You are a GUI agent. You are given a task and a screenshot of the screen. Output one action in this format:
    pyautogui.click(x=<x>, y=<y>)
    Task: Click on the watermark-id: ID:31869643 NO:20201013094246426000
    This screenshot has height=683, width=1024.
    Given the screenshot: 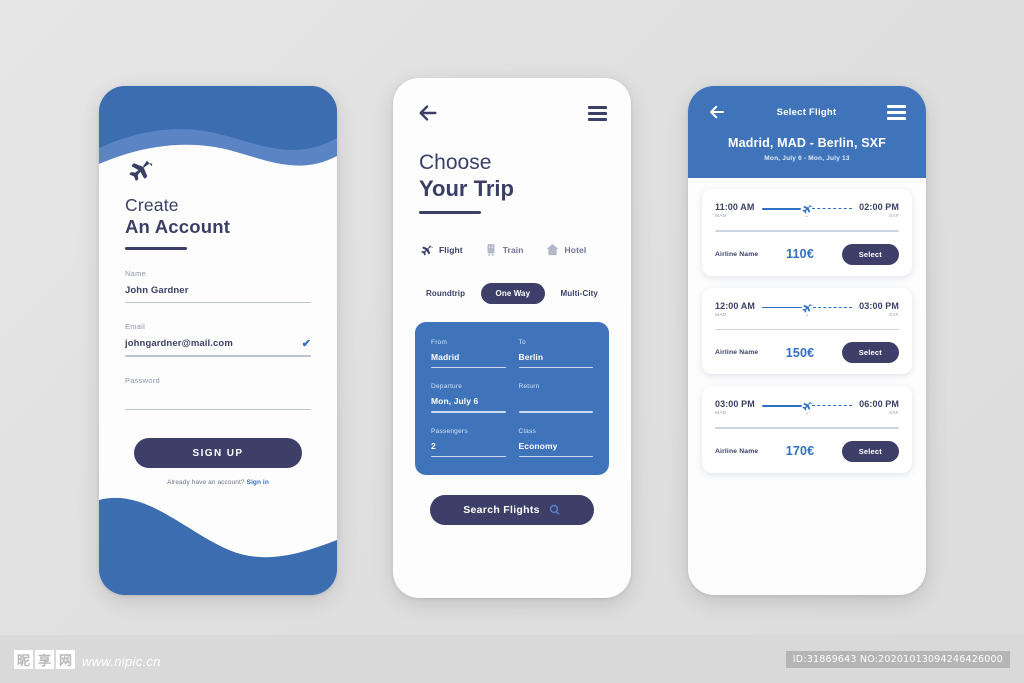 What is the action you would take?
    pyautogui.click(x=897, y=659)
    